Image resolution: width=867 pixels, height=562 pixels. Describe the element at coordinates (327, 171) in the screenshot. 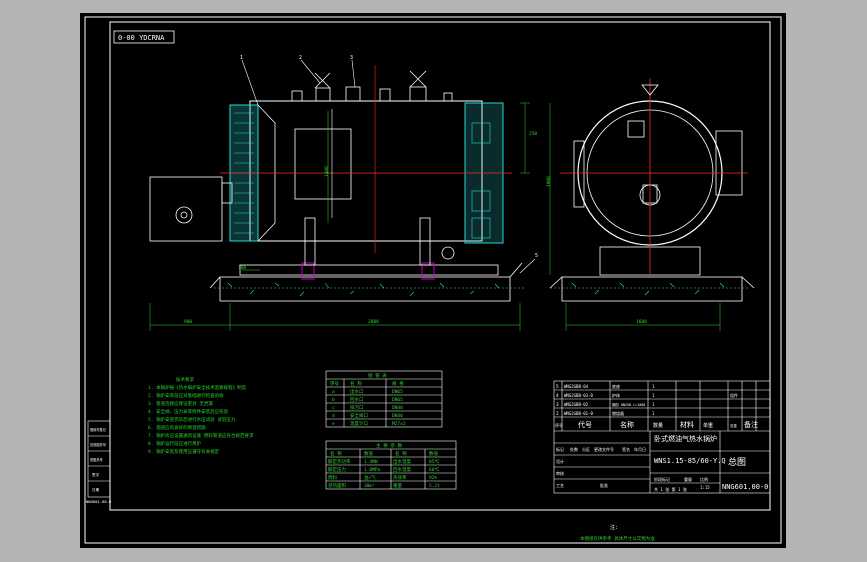

I see `dim-center: 1400` at that location.